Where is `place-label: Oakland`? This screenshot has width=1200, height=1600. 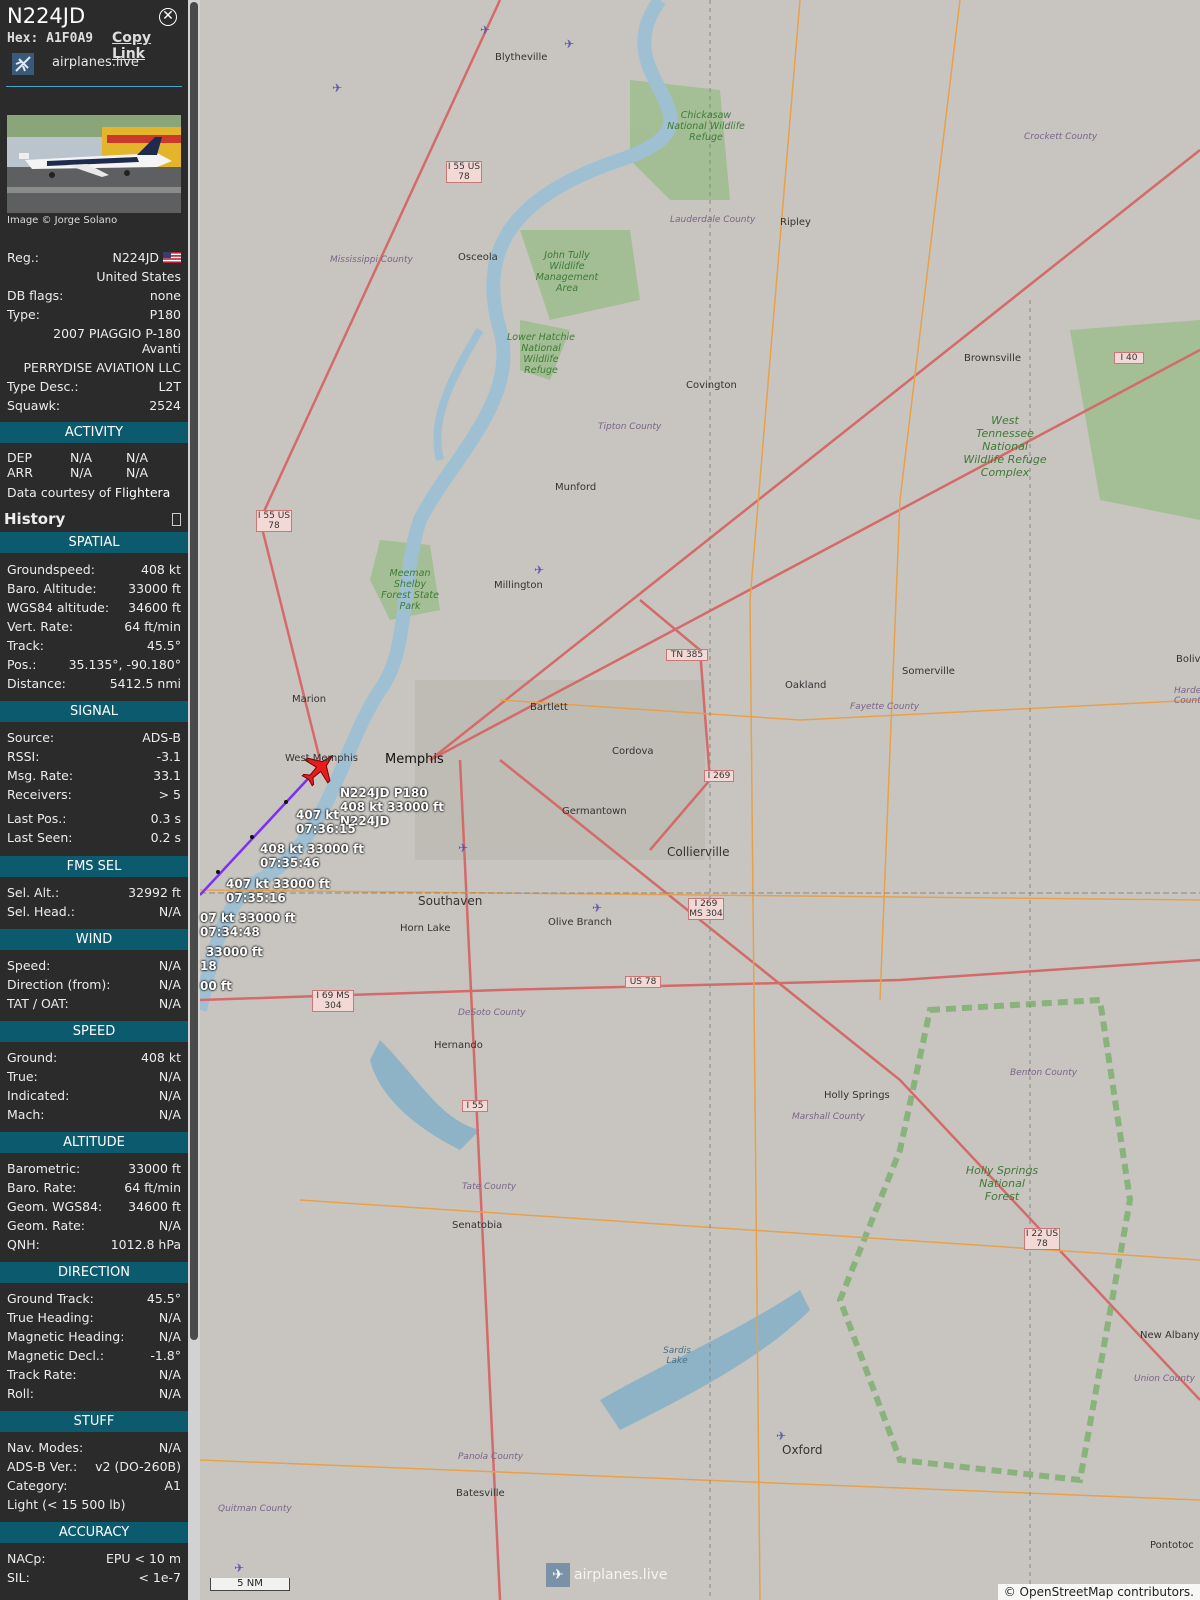
place-label: Oakland is located at coordinates (806, 685).